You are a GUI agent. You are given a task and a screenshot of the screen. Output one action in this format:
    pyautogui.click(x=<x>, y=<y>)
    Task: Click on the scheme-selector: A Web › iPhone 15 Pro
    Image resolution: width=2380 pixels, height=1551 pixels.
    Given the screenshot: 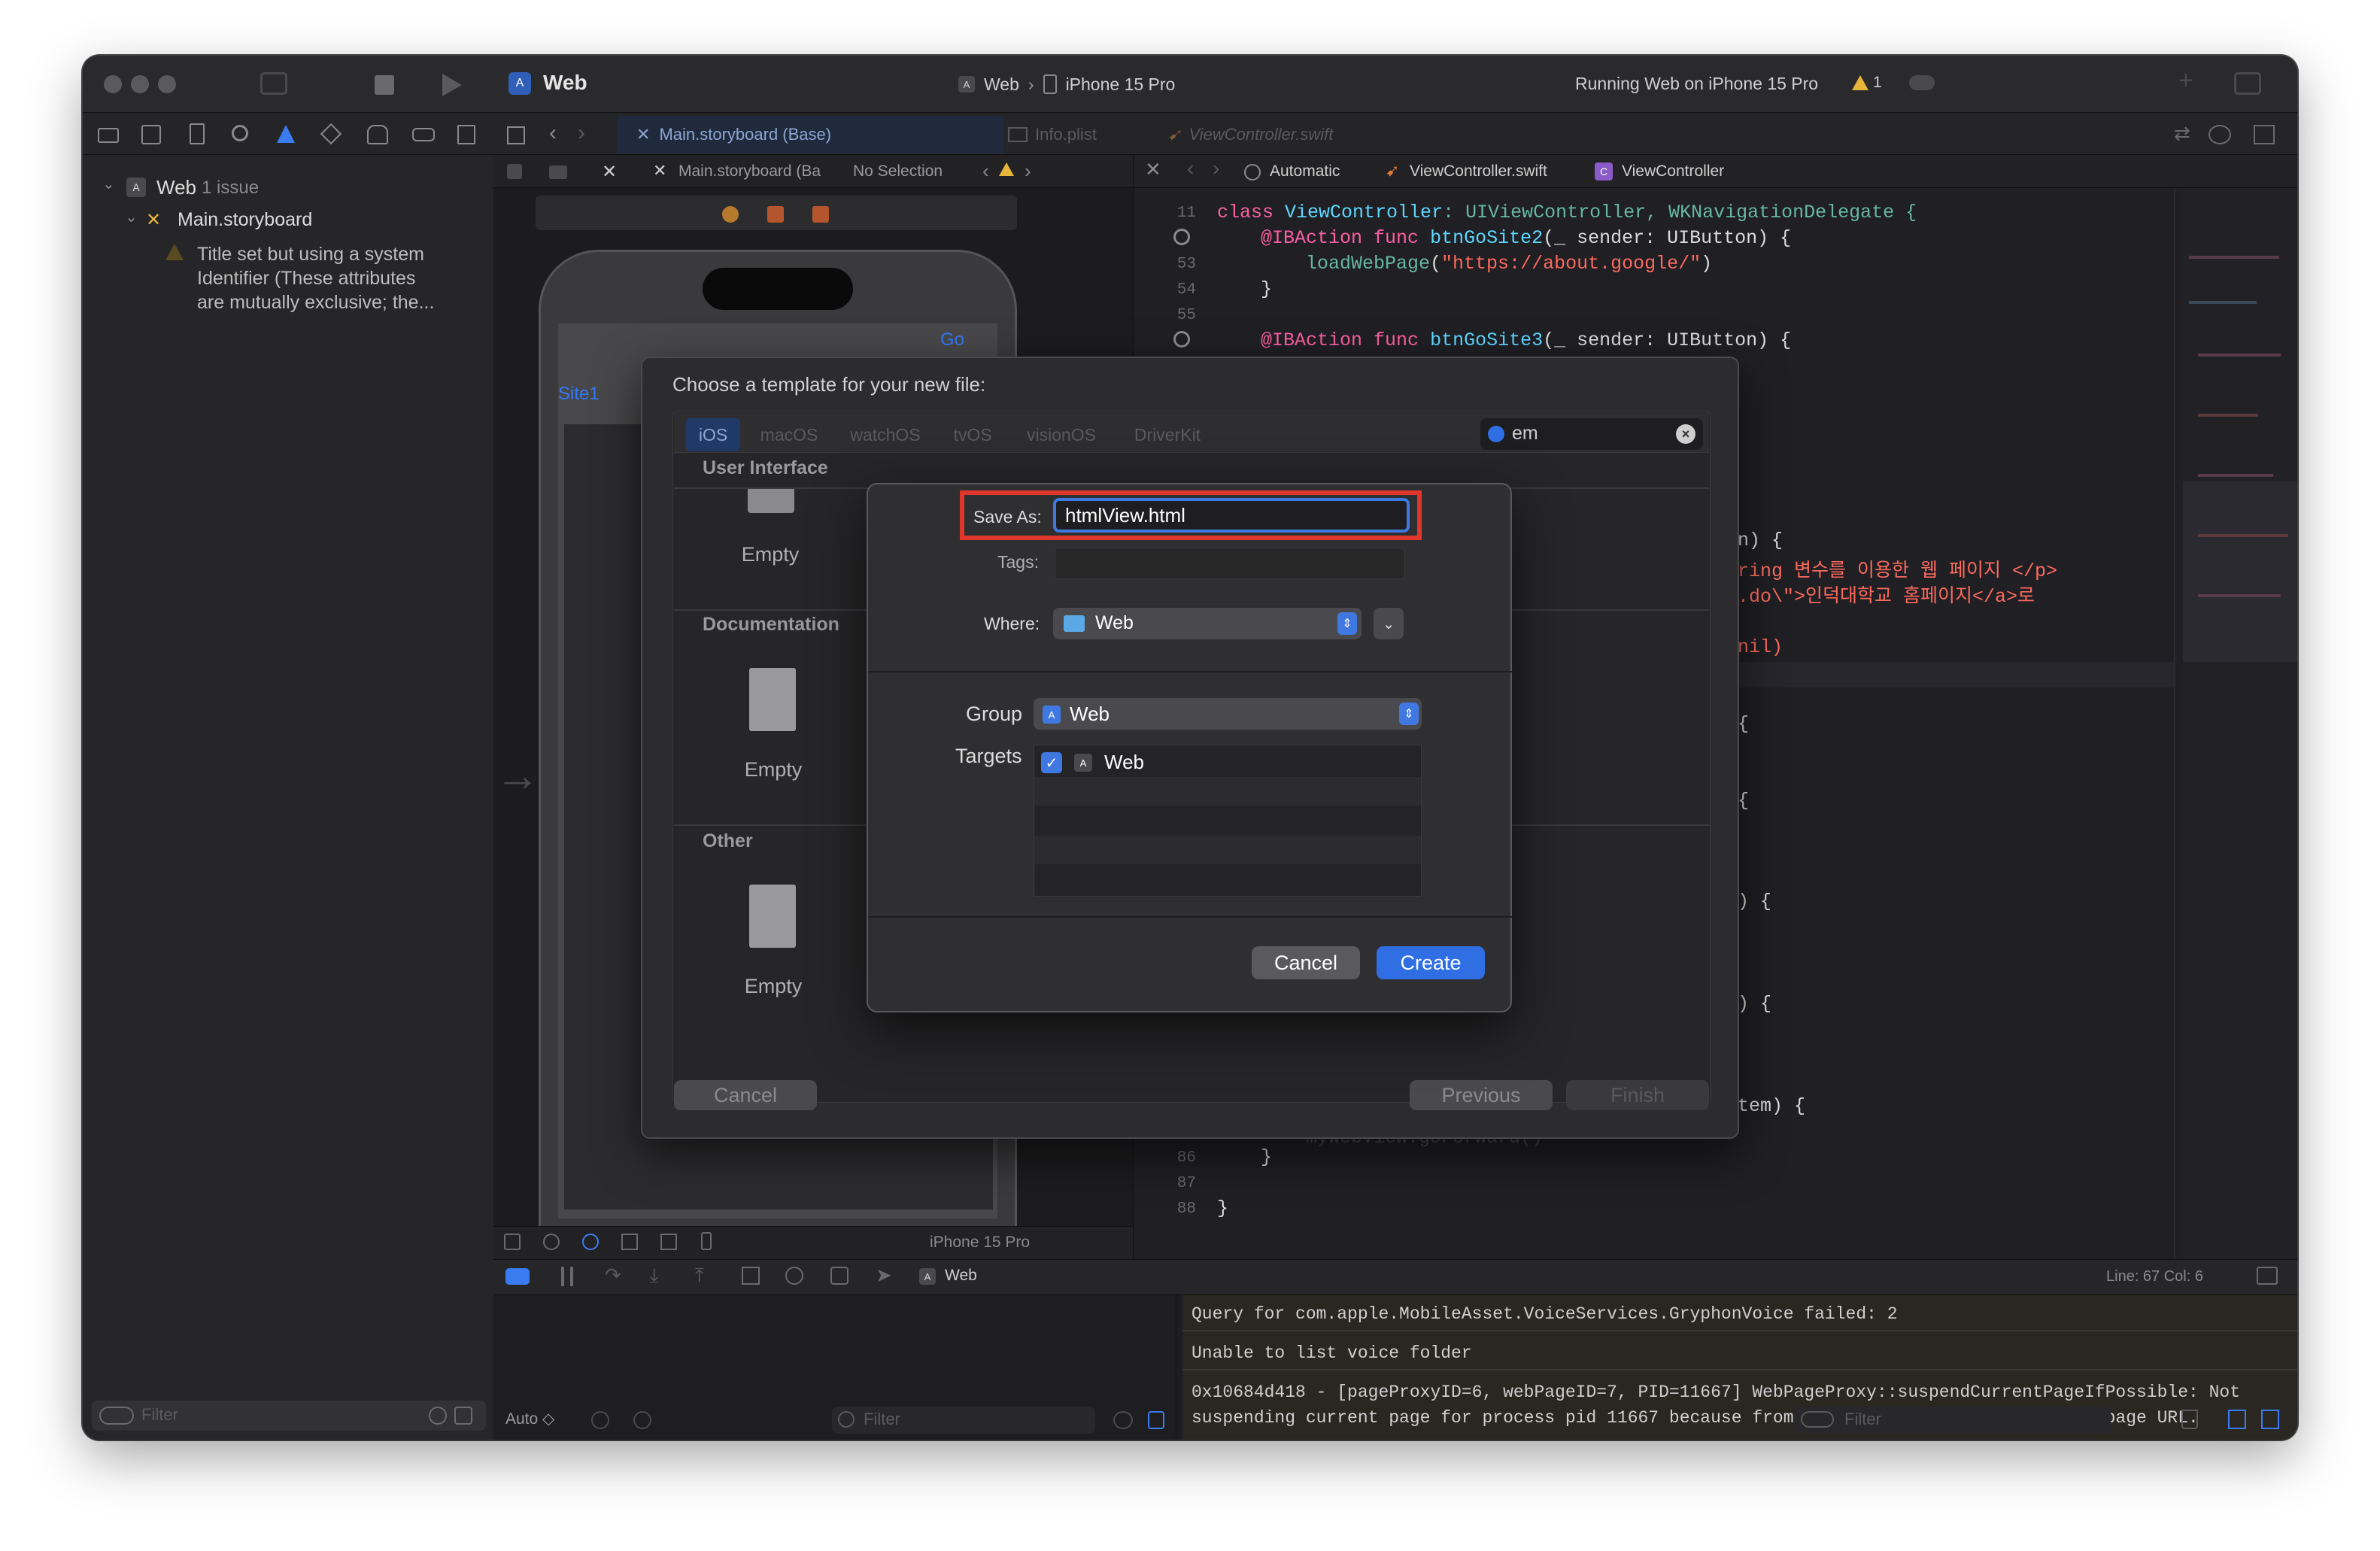 What is the action you would take?
    pyautogui.click(x=1146, y=85)
    